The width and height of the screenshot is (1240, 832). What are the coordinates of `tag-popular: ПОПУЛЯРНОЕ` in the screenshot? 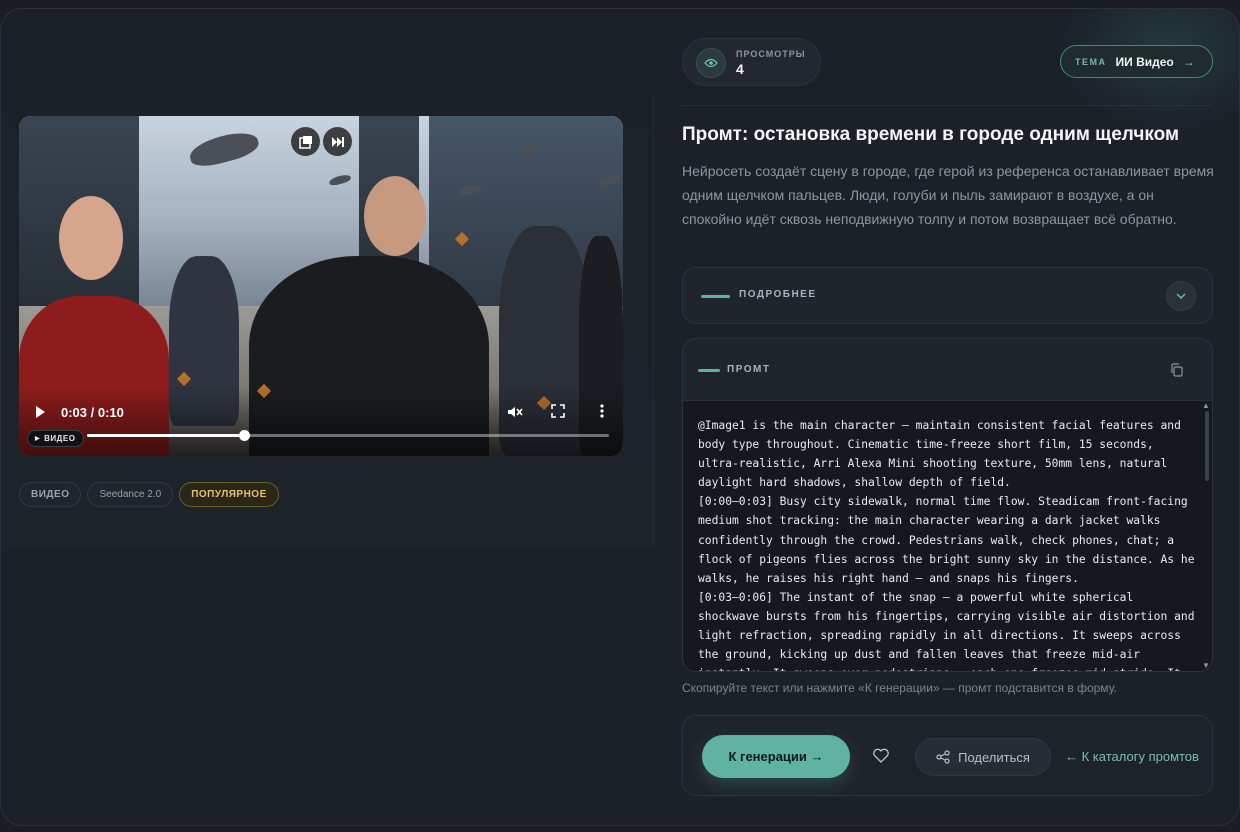 It's located at (229, 494).